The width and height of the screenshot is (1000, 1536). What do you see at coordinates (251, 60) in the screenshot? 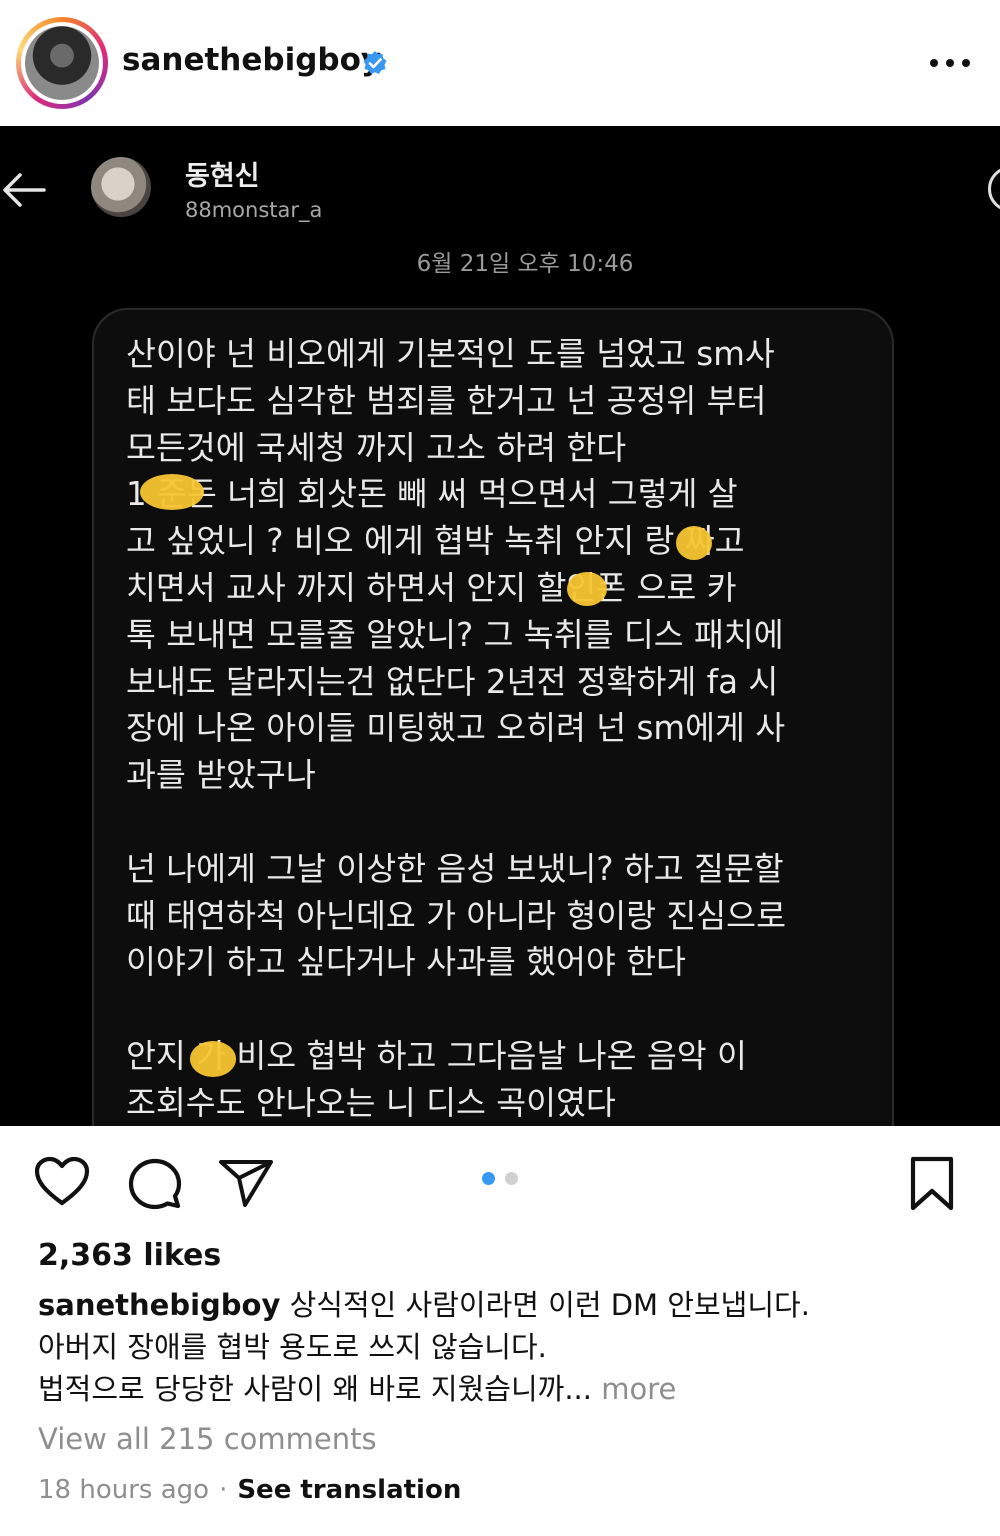
I see `username: sanethebigboy` at bounding box center [251, 60].